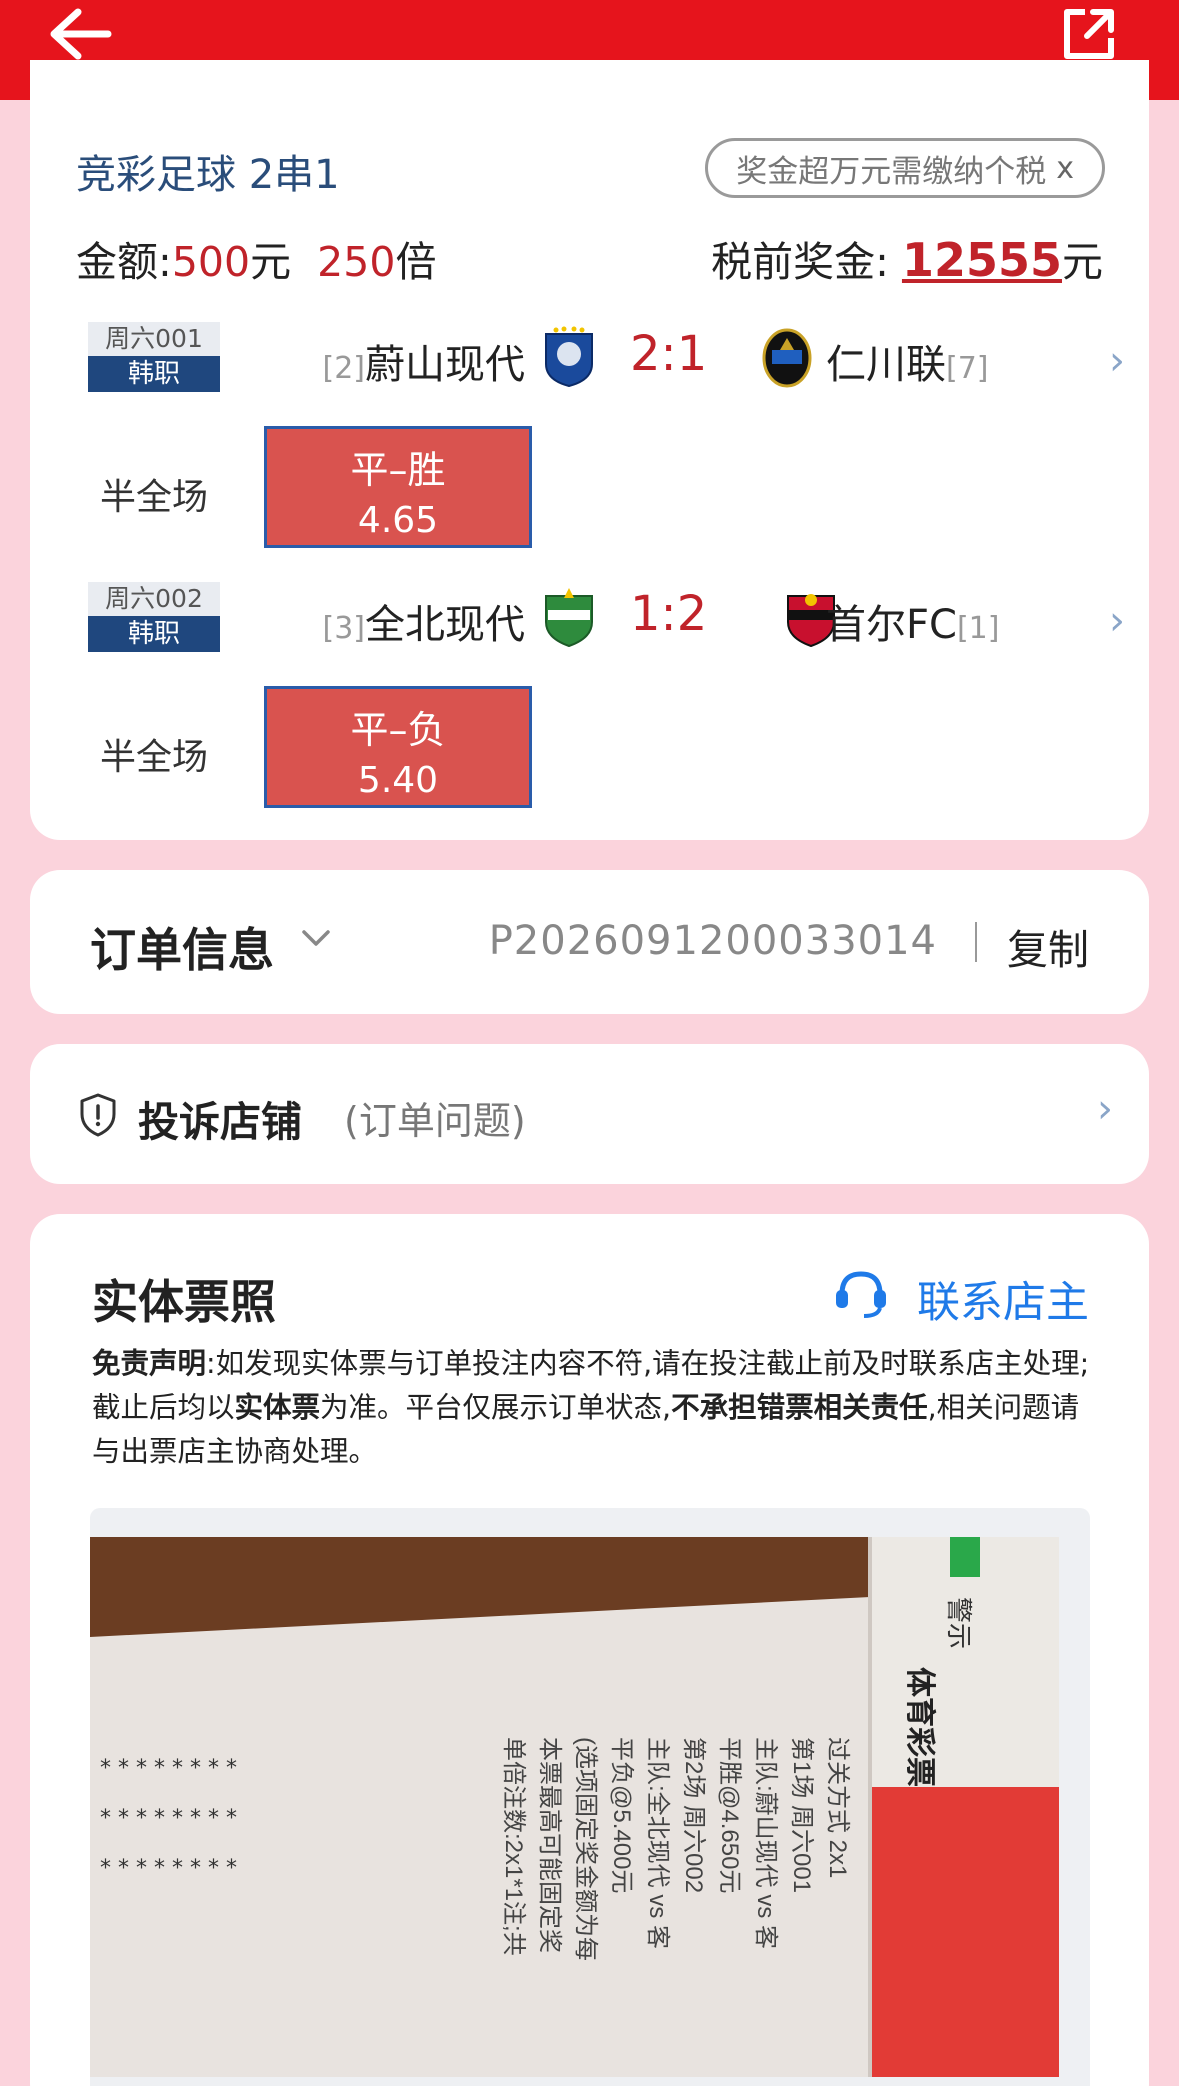  I want to click on match-score: 2:1, so click(669, 354).